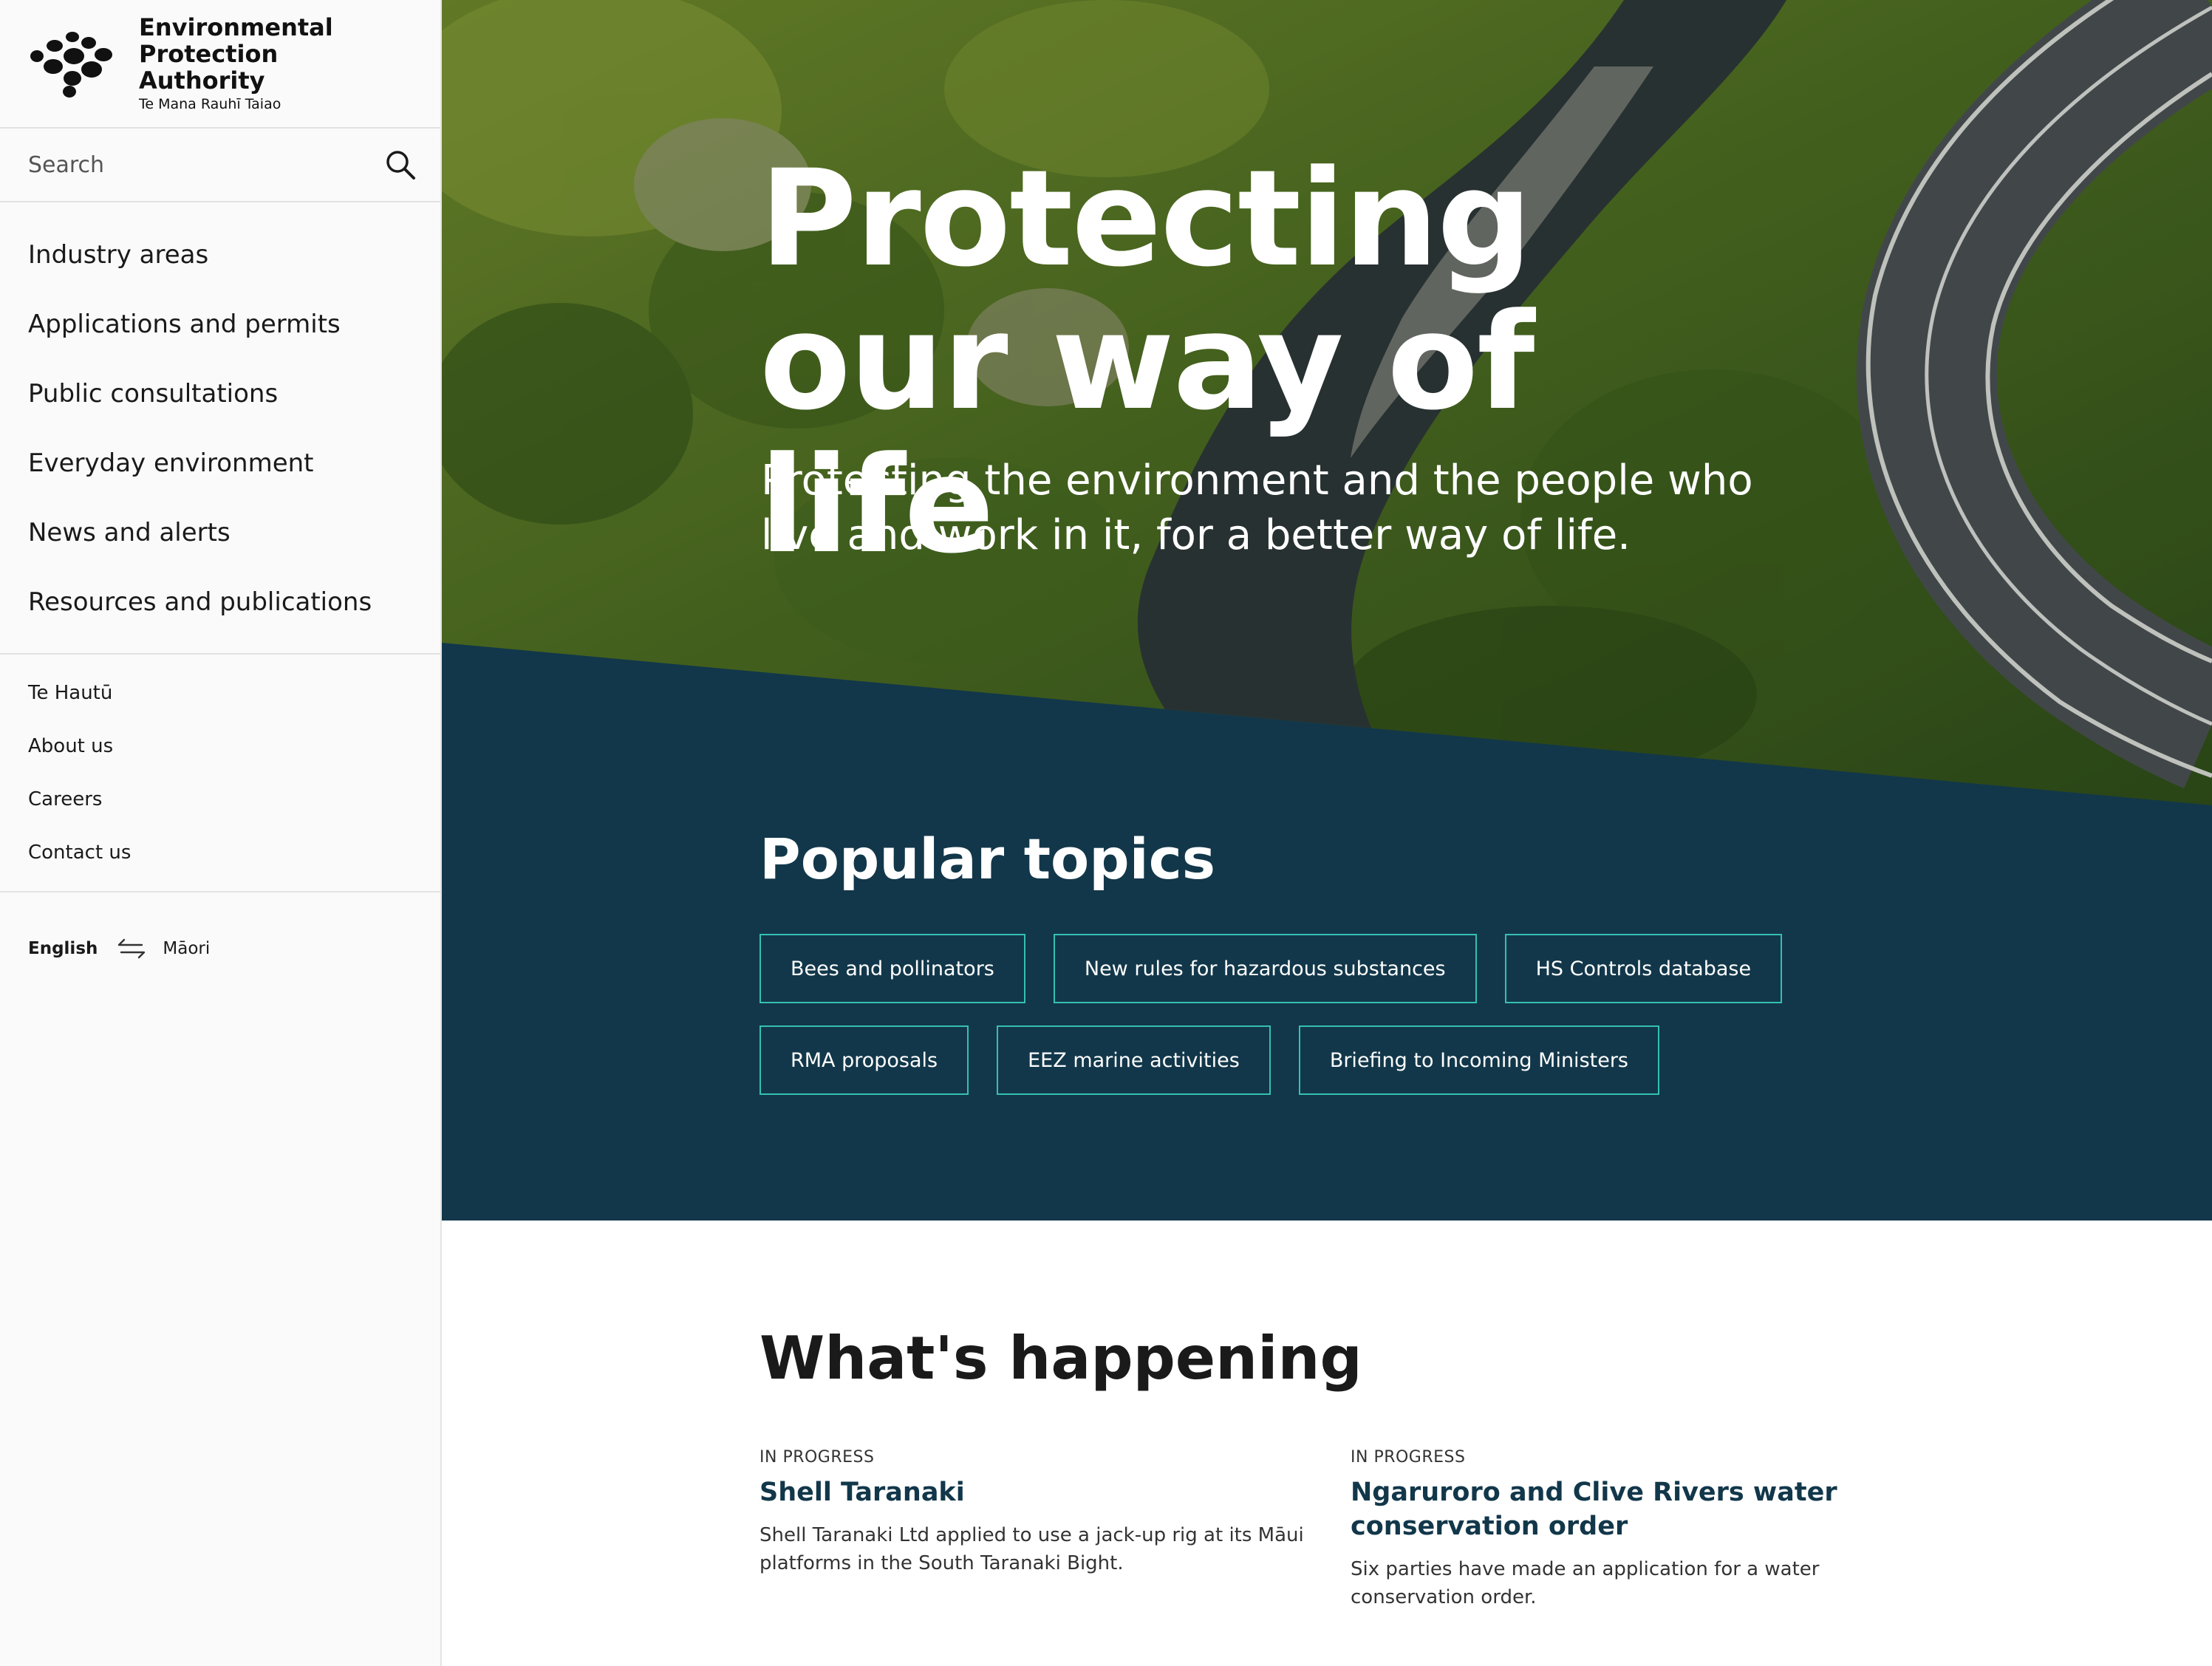 This screenshot has height=1666, width=2212. I want to click on topic-hs-controls-database: HS Controls database, so click(1643, 968).